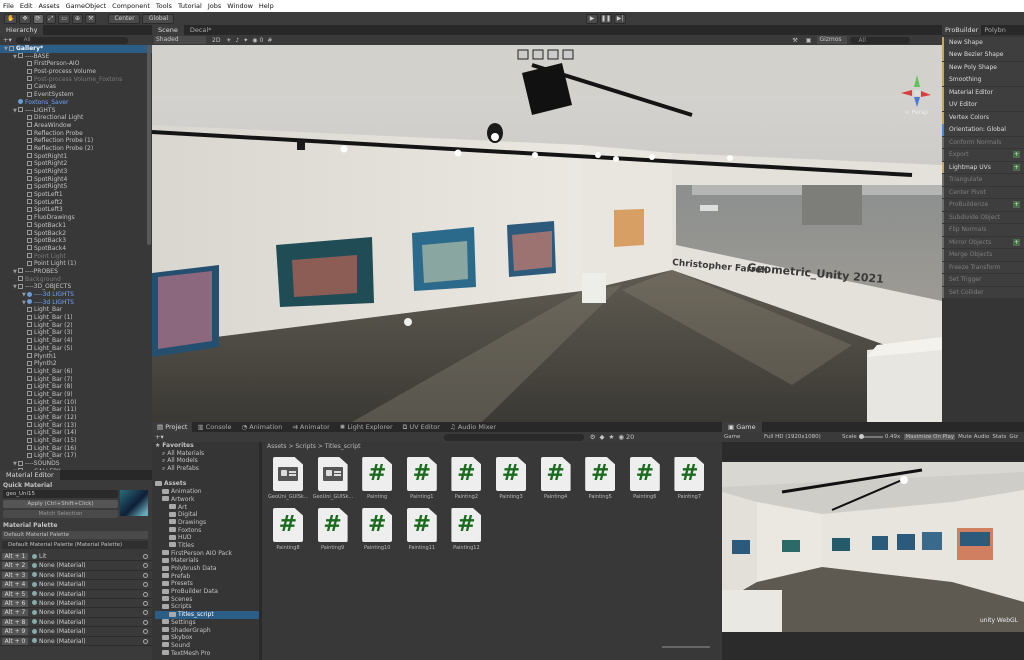 The width and height of the screenshot is (1024, 660). Describe the element at coordinates (983, 242) in the screenshot. I see `probuilder-mirror-objects-button: Mirror Objects +` at that location.